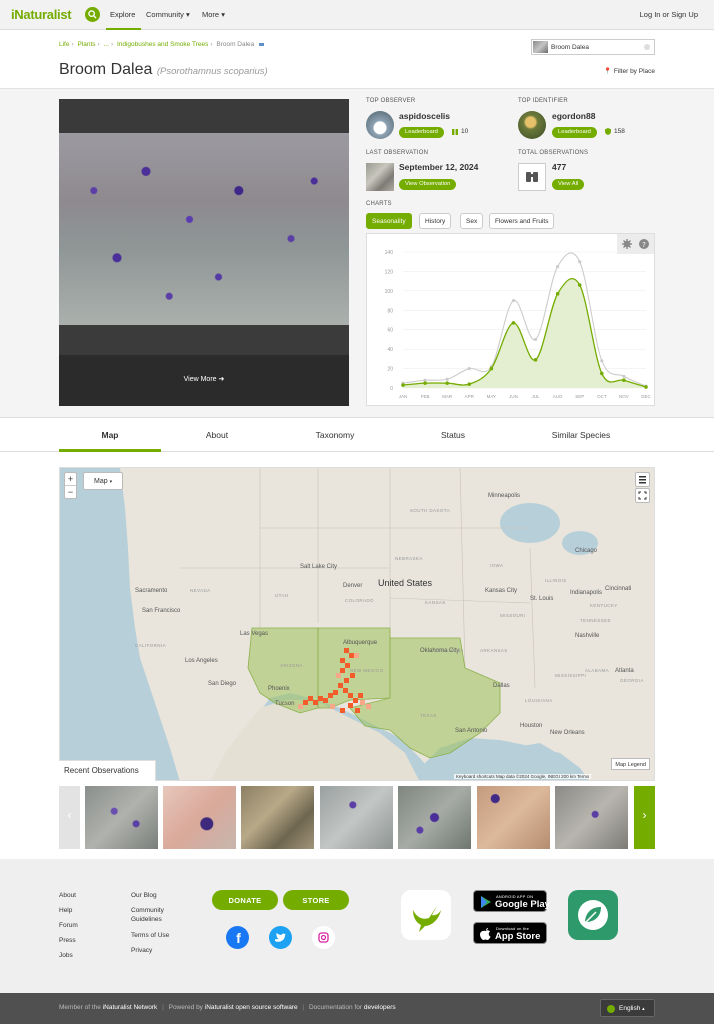  I want to click on filter-by-place-button: 📍 Filter by Place, so click(629, 71).